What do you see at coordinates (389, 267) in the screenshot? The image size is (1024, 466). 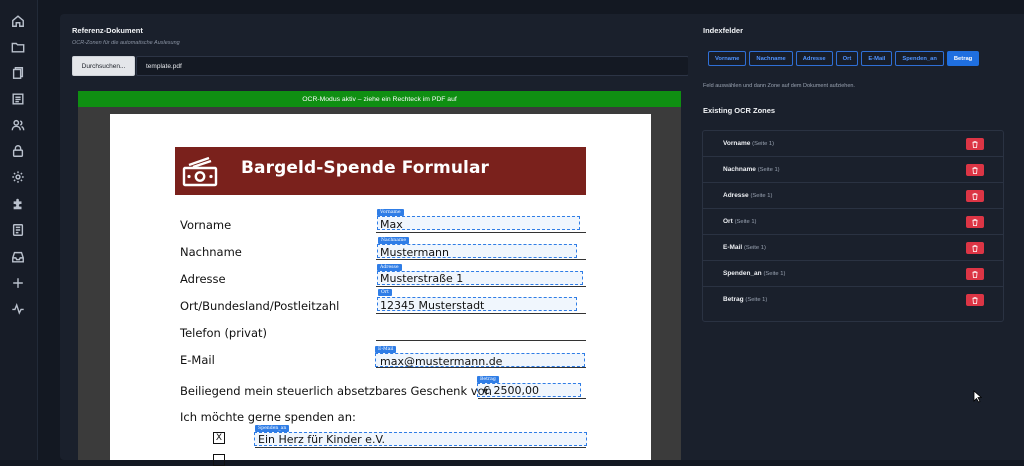 I see `zone-tag-adresse: Adresse` at bounding box center [389, 267].